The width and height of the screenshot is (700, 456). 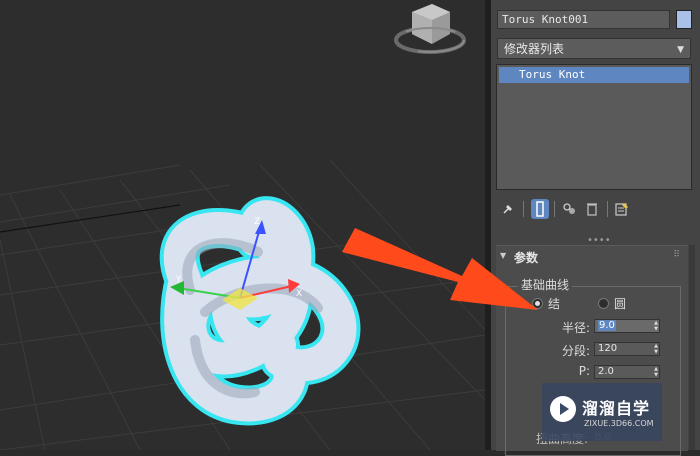 I want to click on radius-label: 半径:, so click(x=575, y=328).